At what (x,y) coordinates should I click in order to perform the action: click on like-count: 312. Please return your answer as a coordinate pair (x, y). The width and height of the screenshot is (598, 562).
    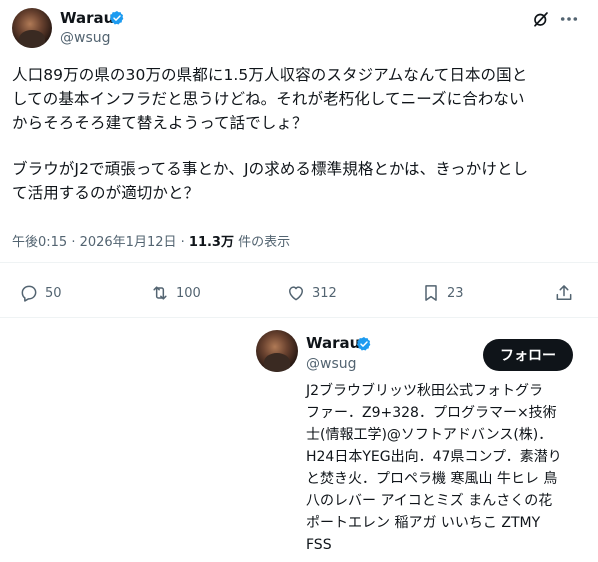
    Looking at the image, I should click on (324, 293).